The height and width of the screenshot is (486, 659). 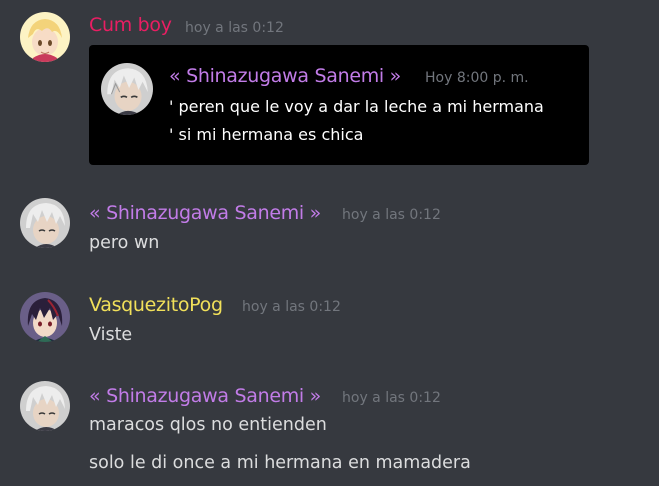 I want to click on quoted-author-avatar, so click(x=127, y=89).